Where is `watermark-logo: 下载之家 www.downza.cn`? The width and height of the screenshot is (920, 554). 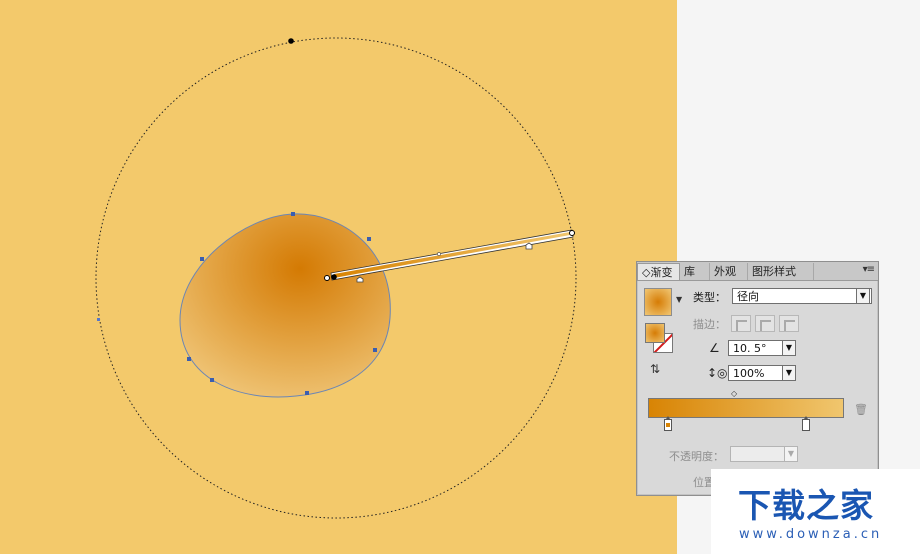
watermark-logo: 下载之家 www.downza.cn is located at coordinates (815, 511).